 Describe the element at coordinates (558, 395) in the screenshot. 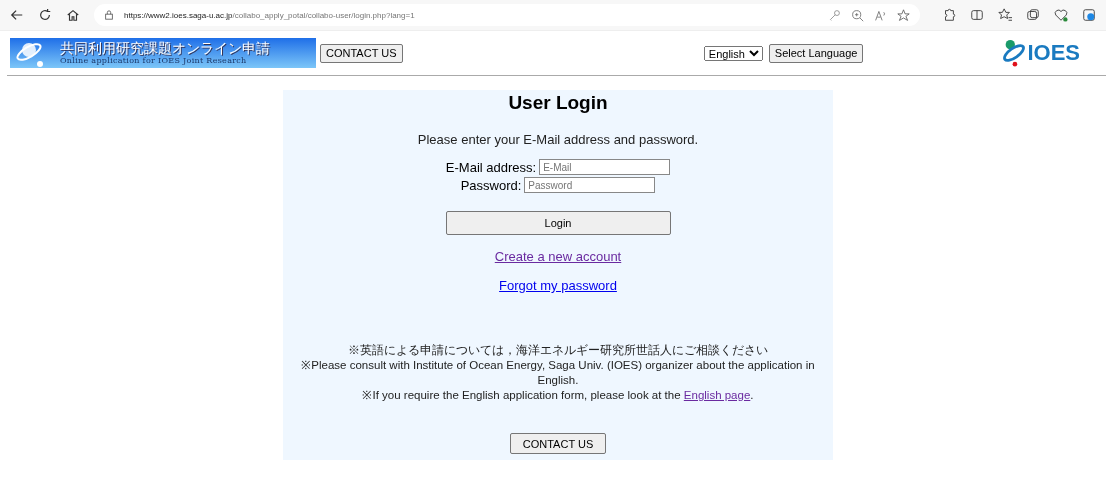

I see `note-text: ※If you require the English application form, please look at the English page.` at that location.